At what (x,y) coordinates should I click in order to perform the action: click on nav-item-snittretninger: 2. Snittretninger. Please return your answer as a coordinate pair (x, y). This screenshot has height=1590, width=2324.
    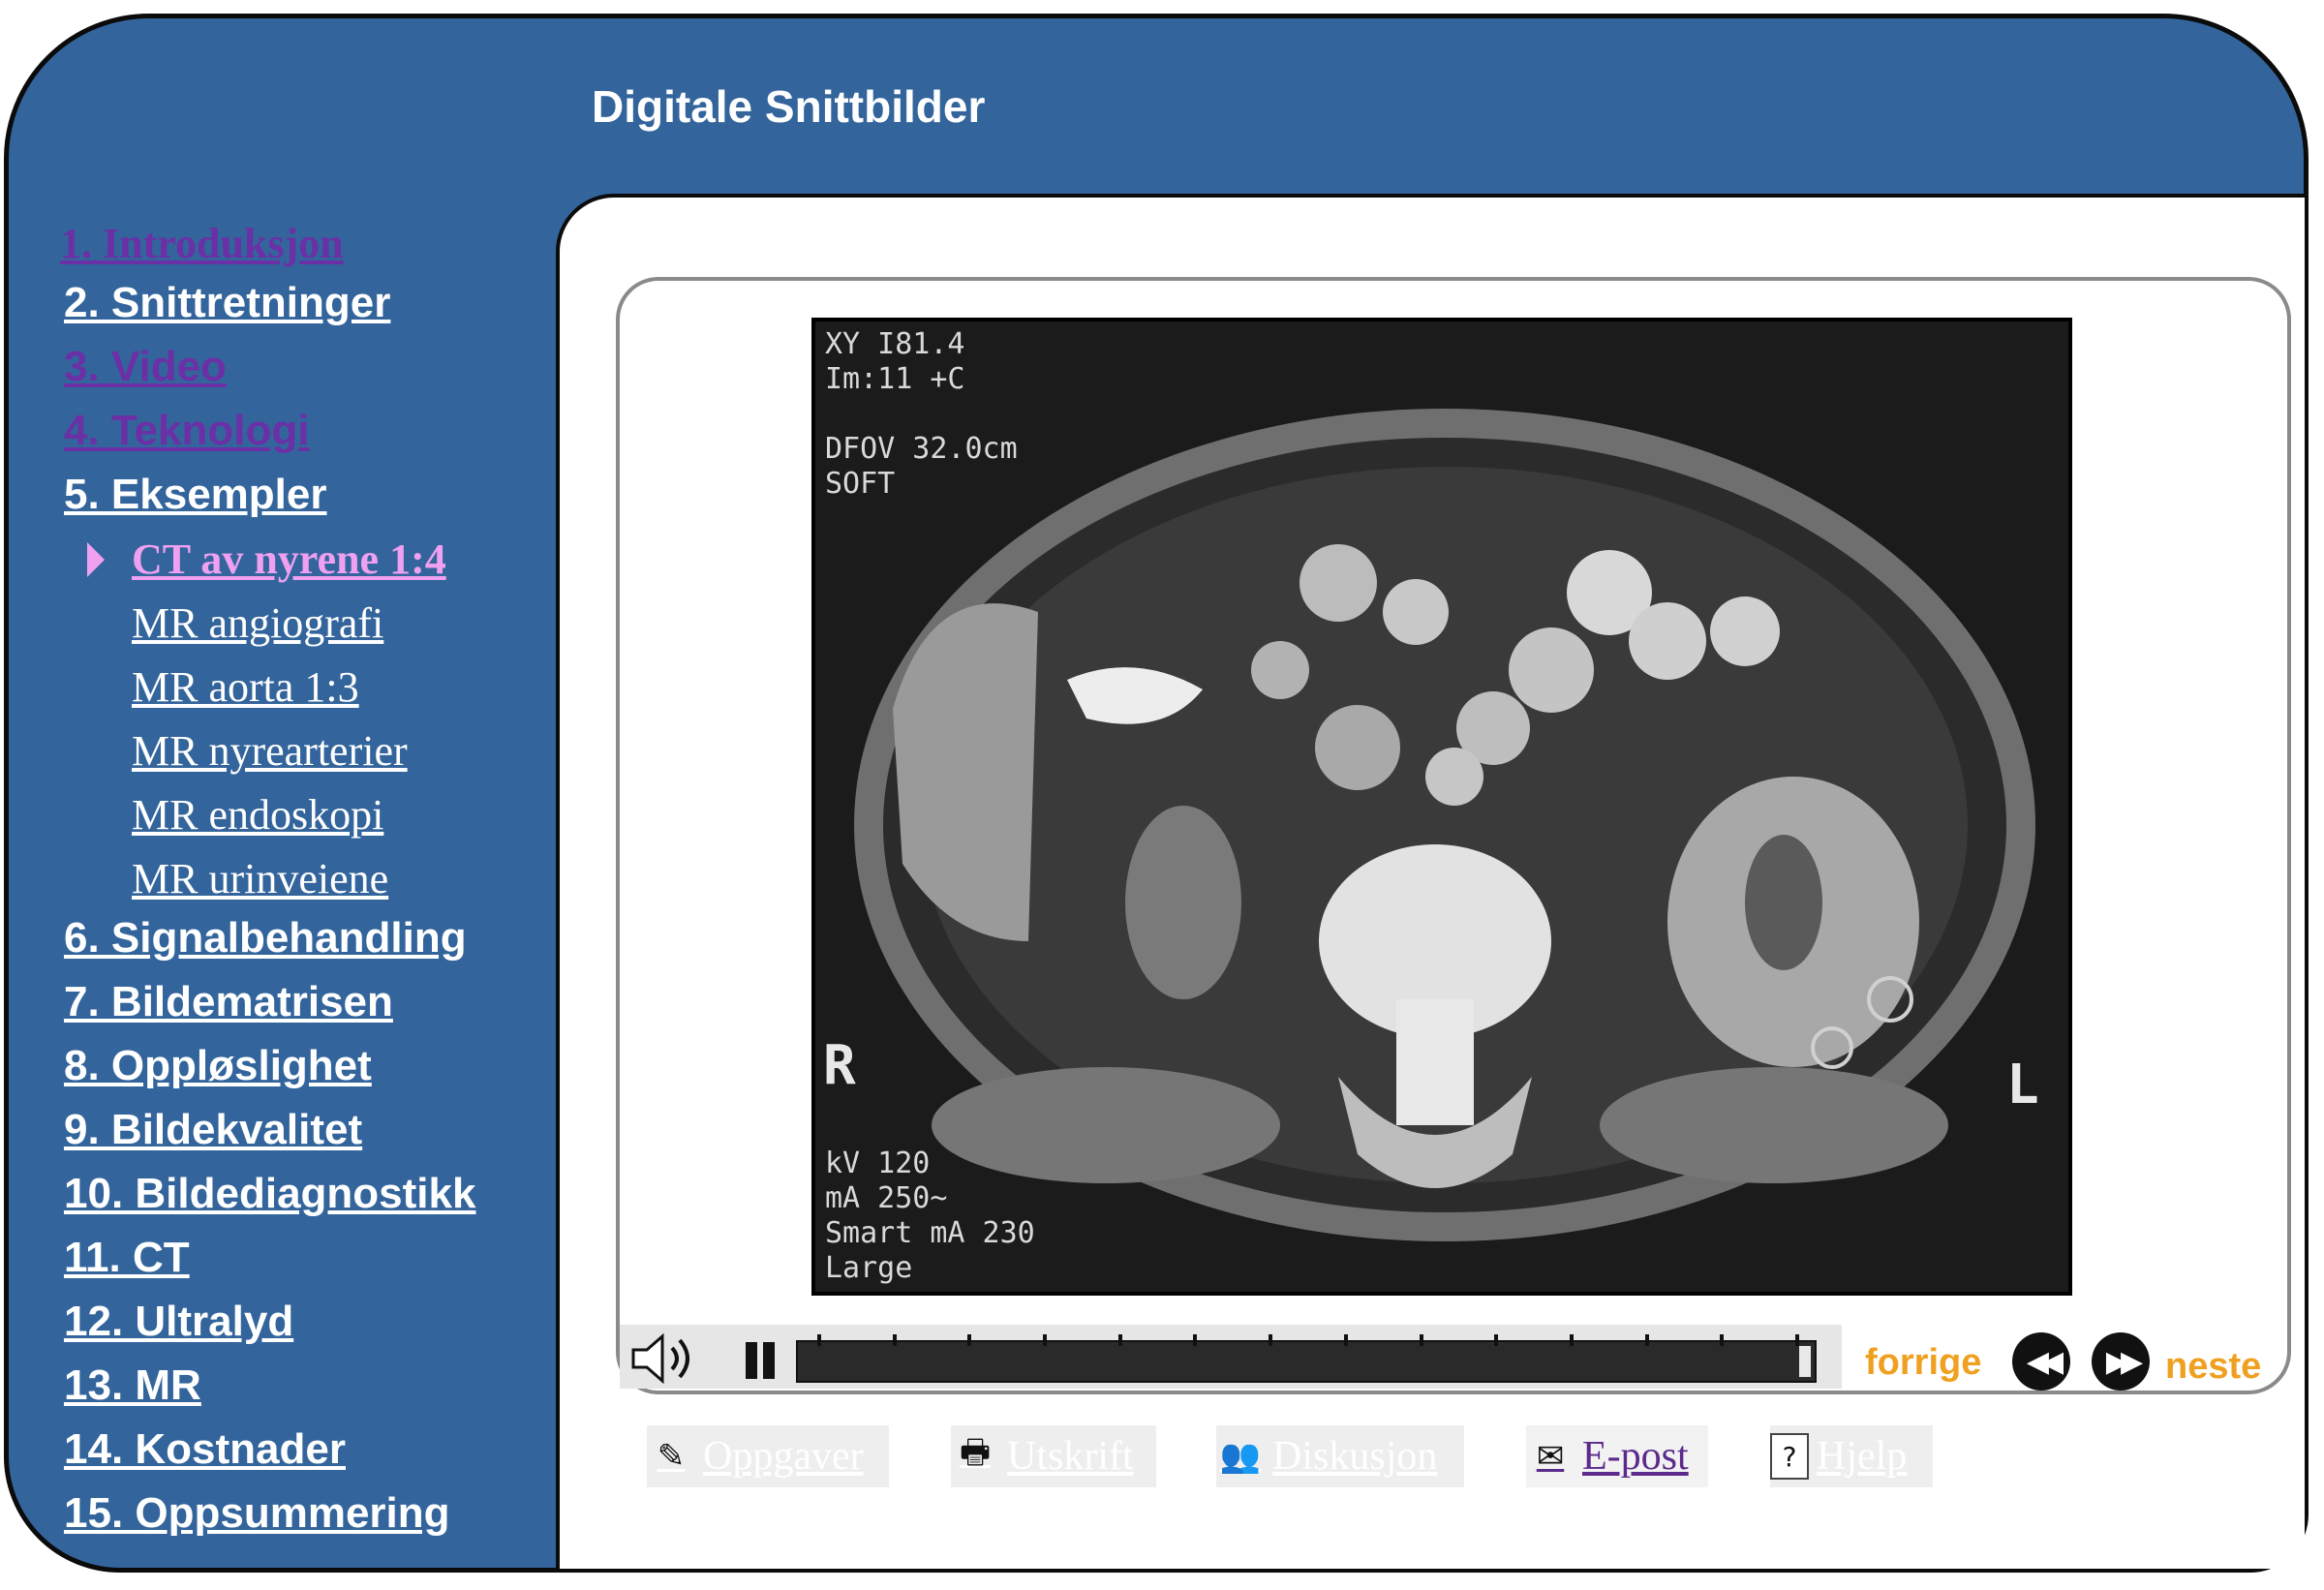
    Looking at the image, I should click on (227, 303).